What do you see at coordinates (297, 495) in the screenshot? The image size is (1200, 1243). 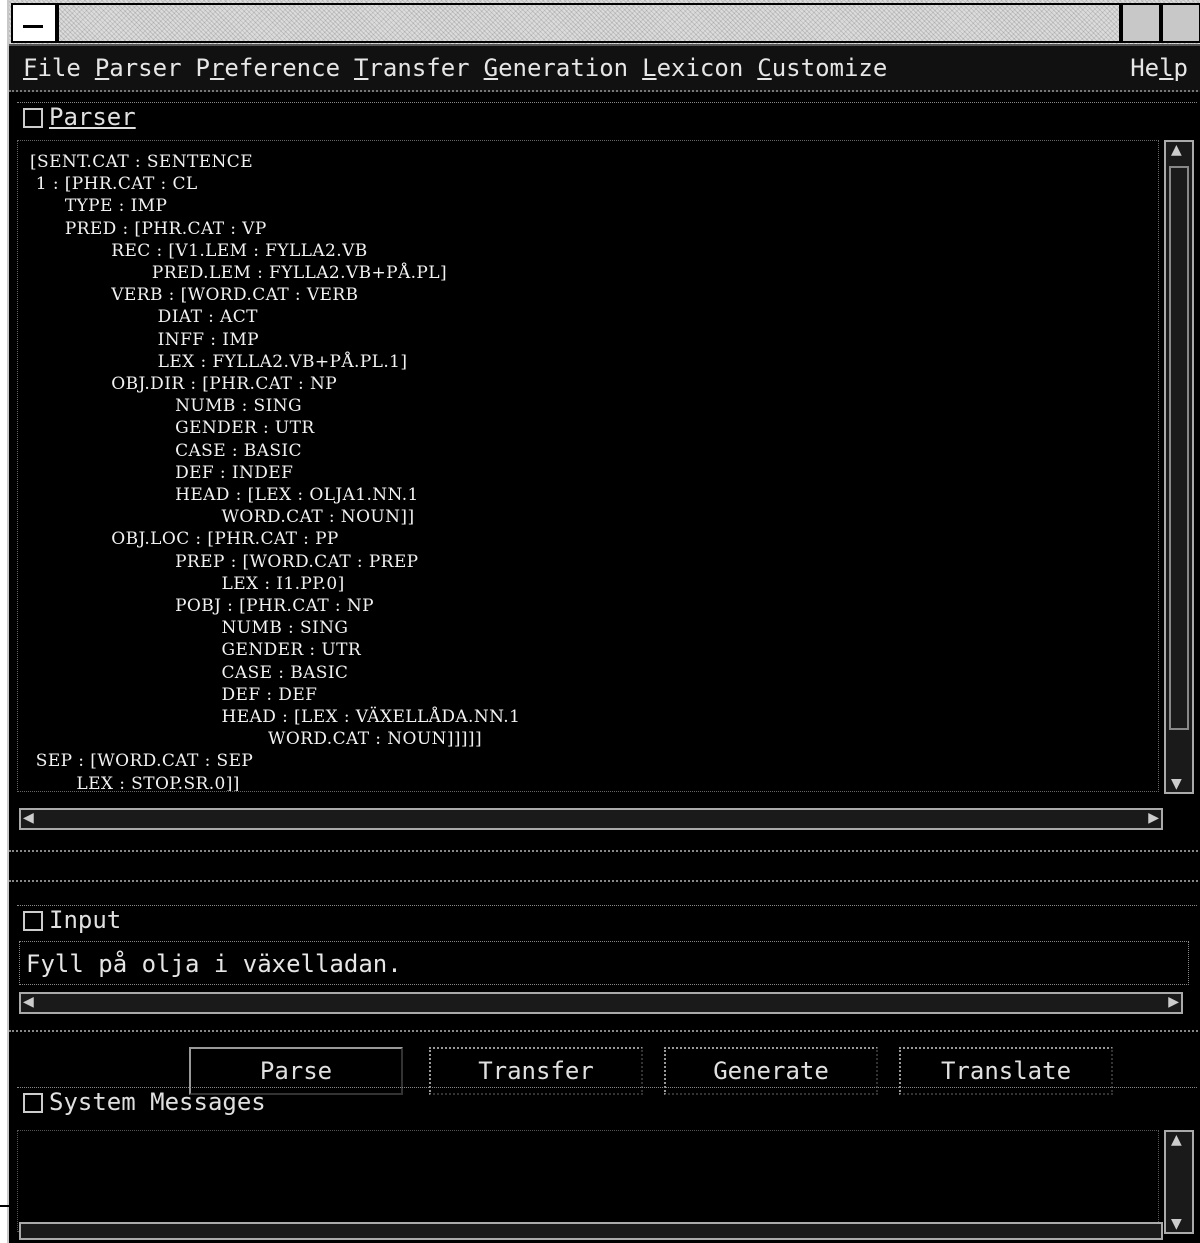 I see `output-line: HEAD : [LEX : OLJA1.NN.1` at bounding box center [297, 495].